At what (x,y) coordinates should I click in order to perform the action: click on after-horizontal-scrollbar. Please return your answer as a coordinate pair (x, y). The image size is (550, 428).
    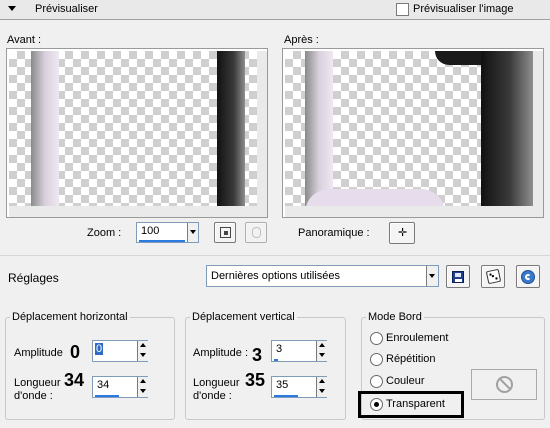
    Looking at the image, I should click on (409, 211).